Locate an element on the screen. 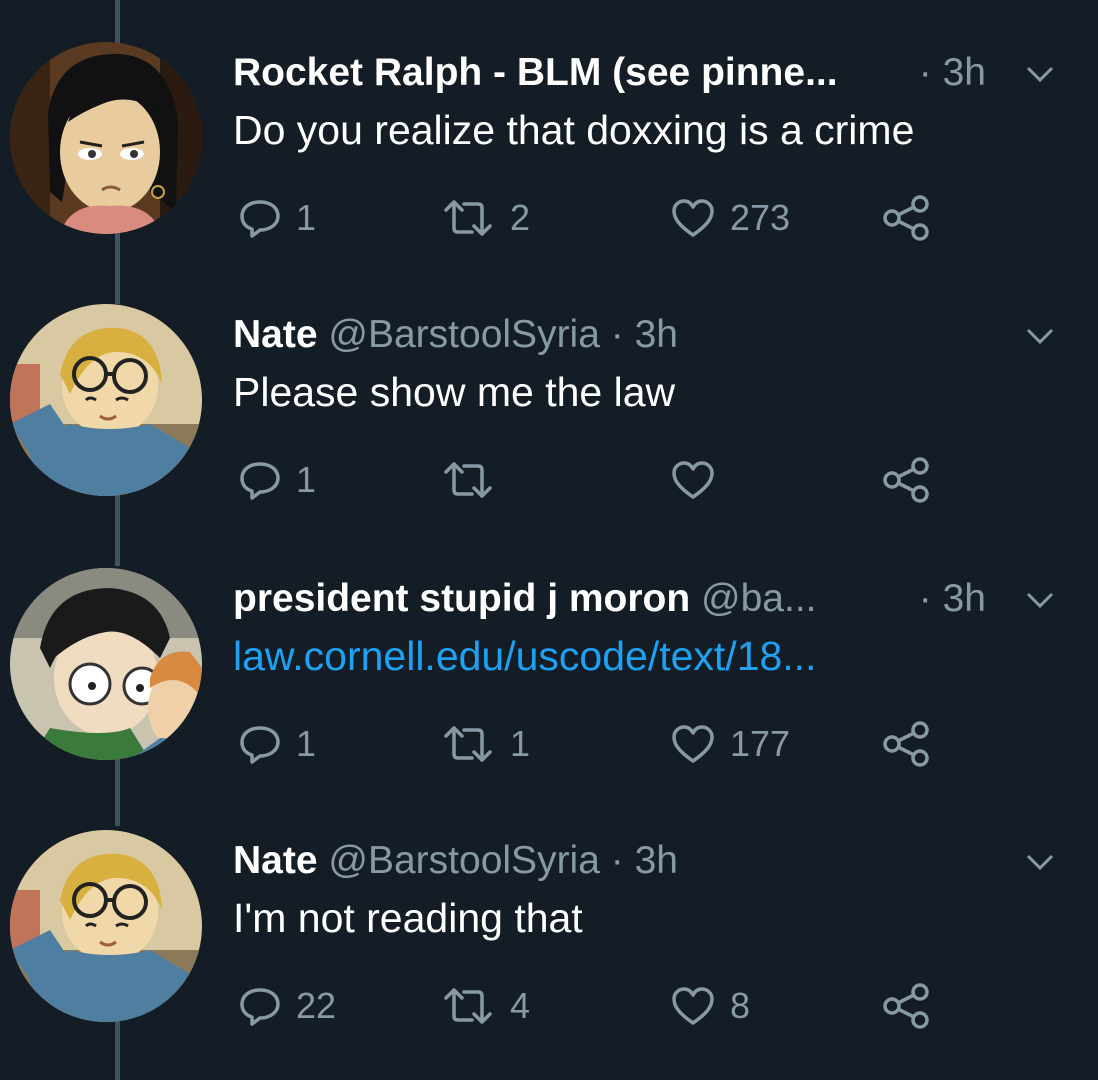 The width and height of the screenshot is (1098, 1080). retweet-button: 2 is located at coordinates (485, 218).